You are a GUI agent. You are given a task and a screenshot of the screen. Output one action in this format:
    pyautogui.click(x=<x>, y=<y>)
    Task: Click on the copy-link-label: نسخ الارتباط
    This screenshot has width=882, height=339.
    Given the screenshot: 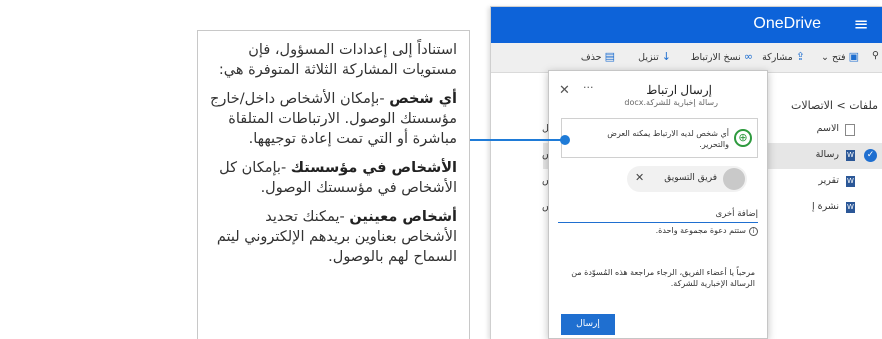 What is the action you would take?
    pyautogui.click(x=715, y=57)
    